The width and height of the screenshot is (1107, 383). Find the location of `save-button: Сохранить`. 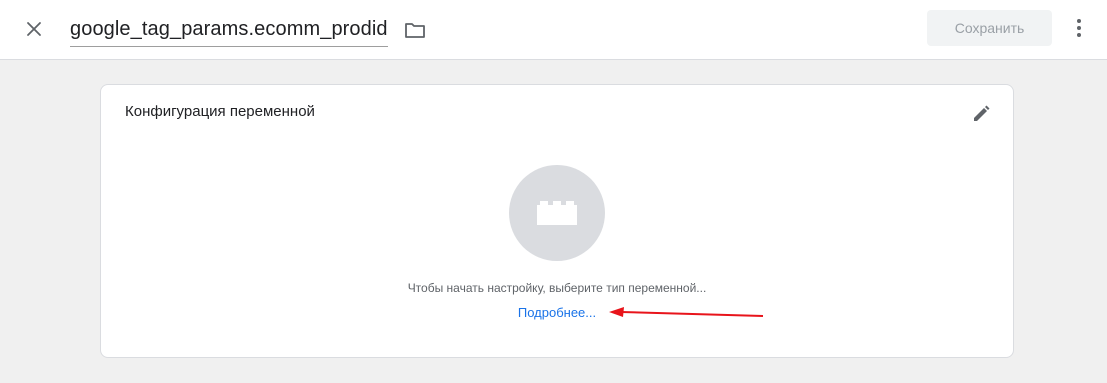

save-button: Сохранить is located at coordinates (989, 28).